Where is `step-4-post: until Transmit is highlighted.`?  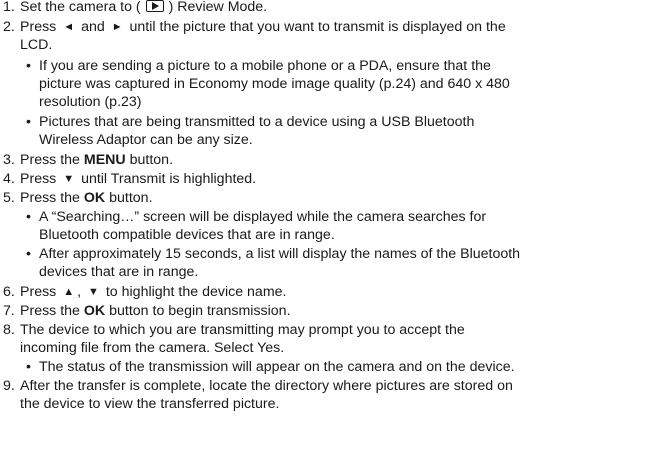
step-4-post: until Transmit is highlighted. is located at coordinates (169, 179).